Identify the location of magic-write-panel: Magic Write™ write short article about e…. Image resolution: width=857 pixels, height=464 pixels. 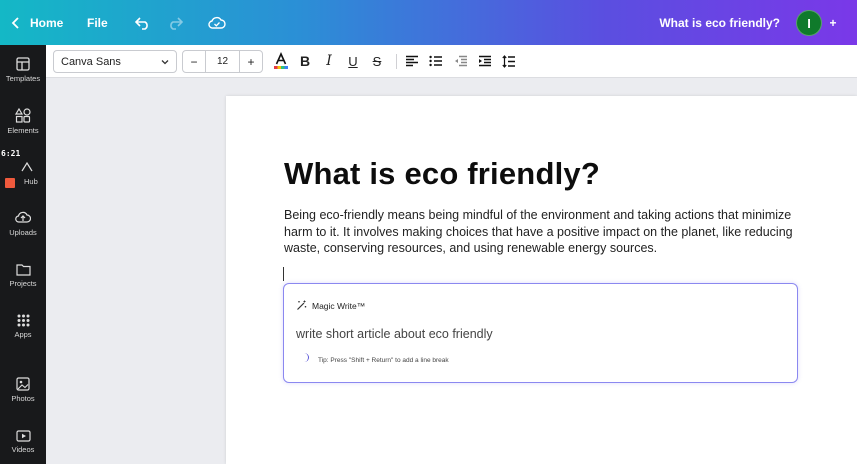
(540, 333).